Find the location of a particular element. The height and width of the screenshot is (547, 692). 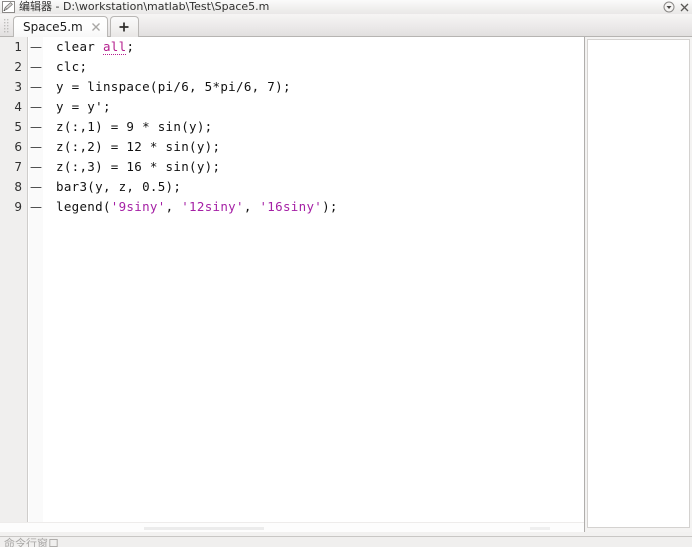

code-token-string: '9siny' is located at coordinates (138, 206).